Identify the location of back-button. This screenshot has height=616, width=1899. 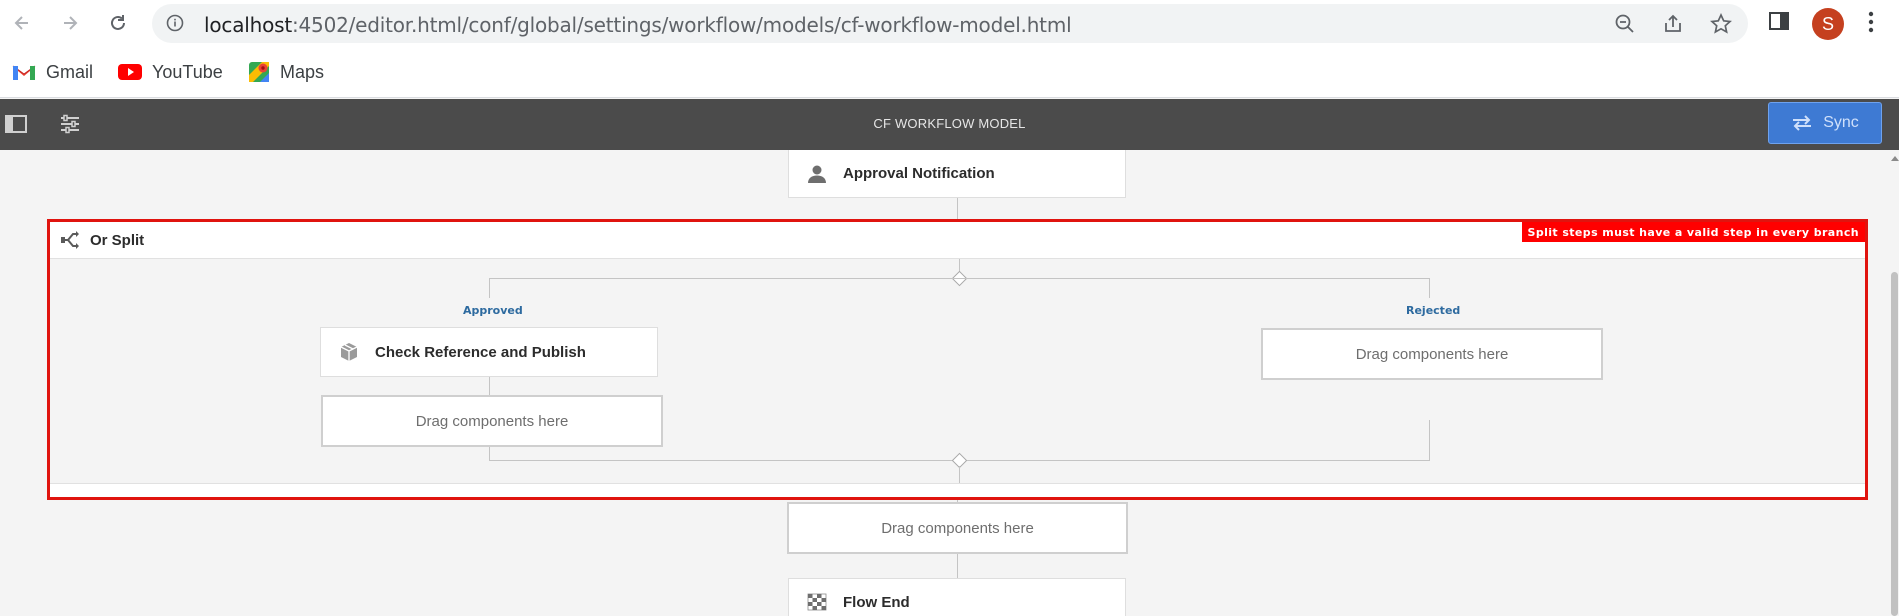
(22, 23).